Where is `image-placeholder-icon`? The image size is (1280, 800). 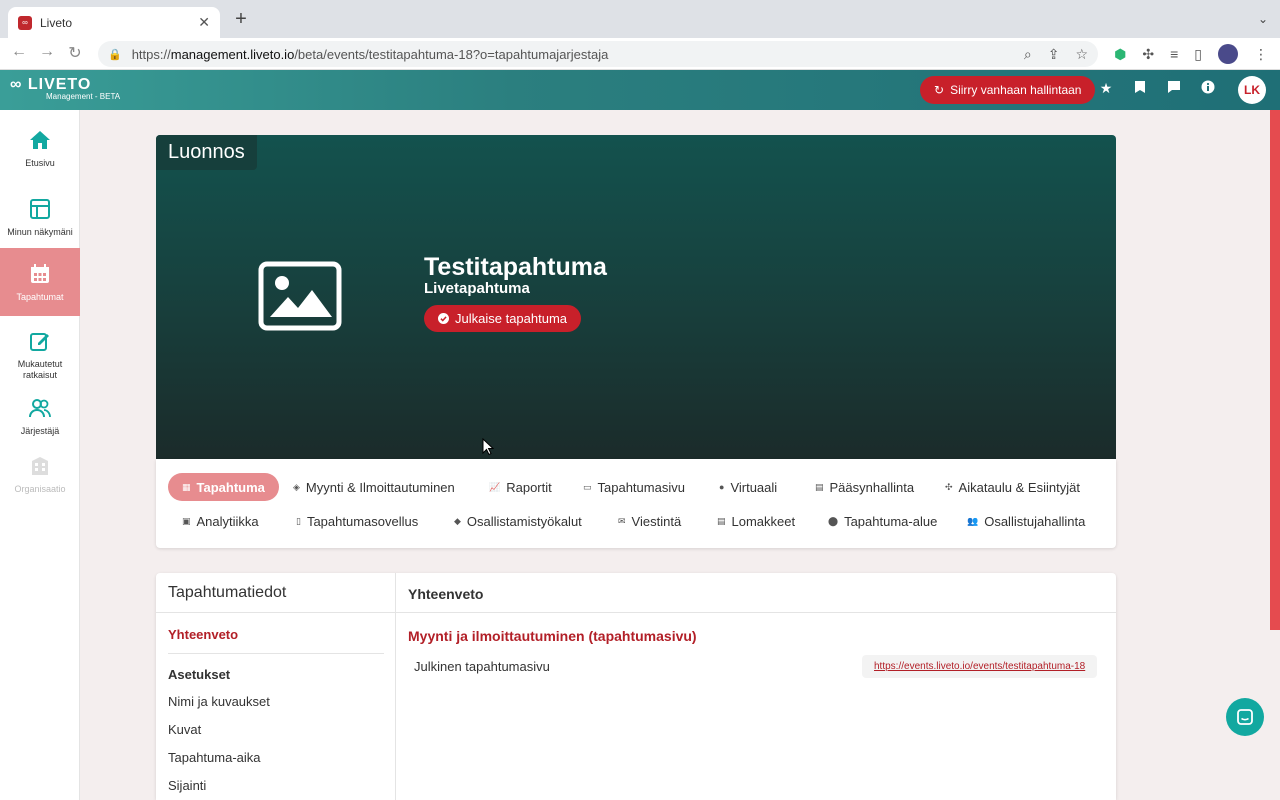 image-placeholder-icon is located at coordinates (300, 296).